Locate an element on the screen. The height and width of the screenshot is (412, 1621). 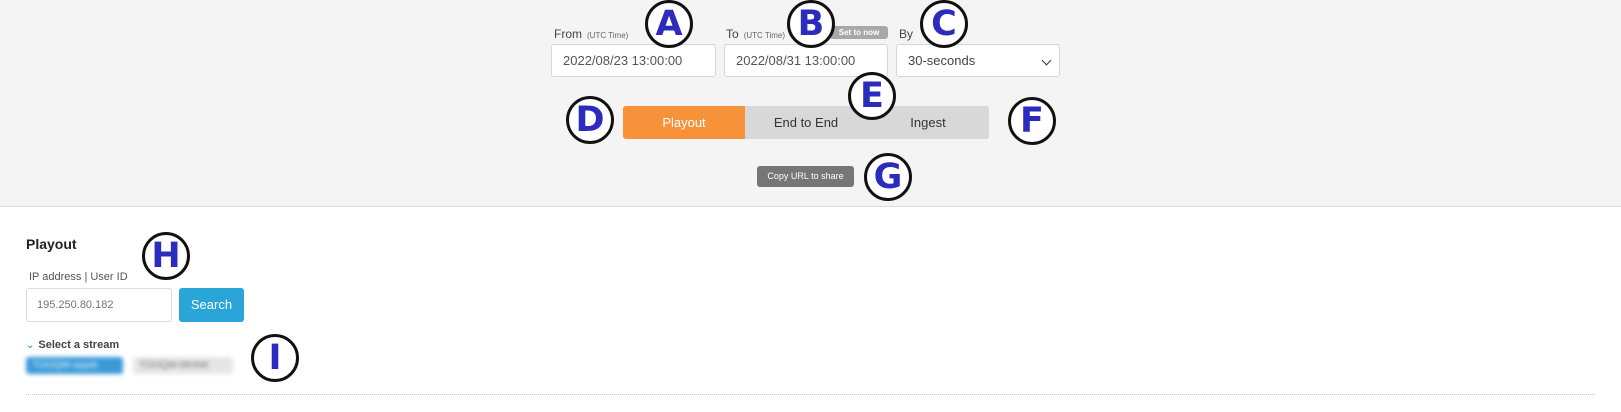
from-date-input is located at coordinates (633, 60).